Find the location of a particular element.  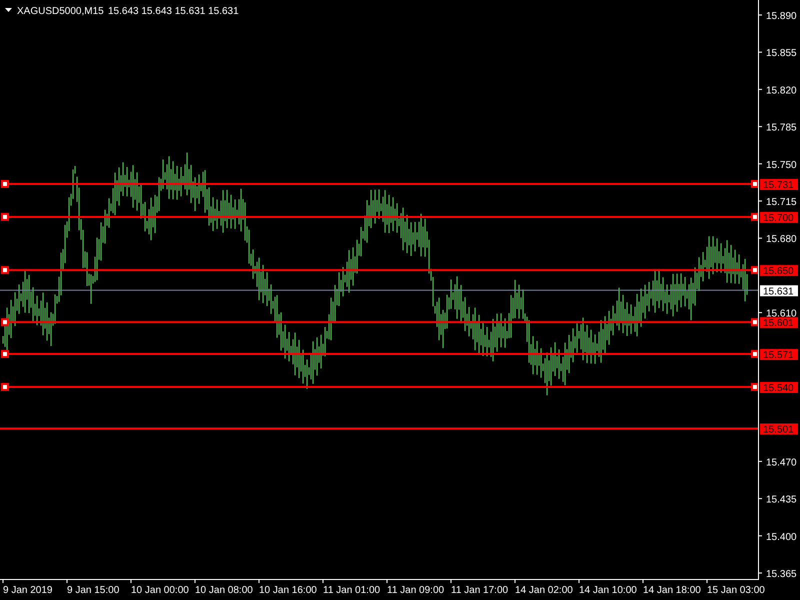

time-axis-label: 9 Jan 15:00 is located at coordinates (93, 590).